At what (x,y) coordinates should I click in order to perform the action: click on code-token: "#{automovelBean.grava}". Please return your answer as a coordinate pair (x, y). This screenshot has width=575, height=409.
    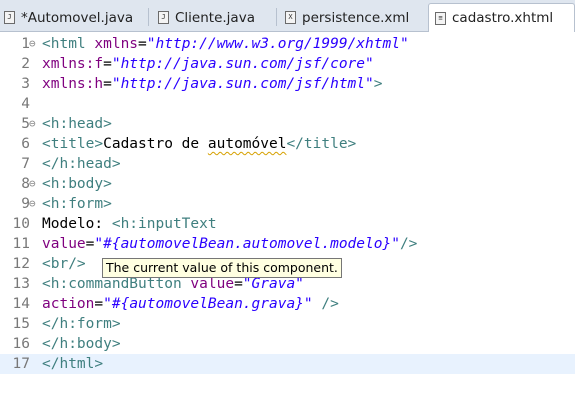
    Looking at the image, I should click on (208, 304).